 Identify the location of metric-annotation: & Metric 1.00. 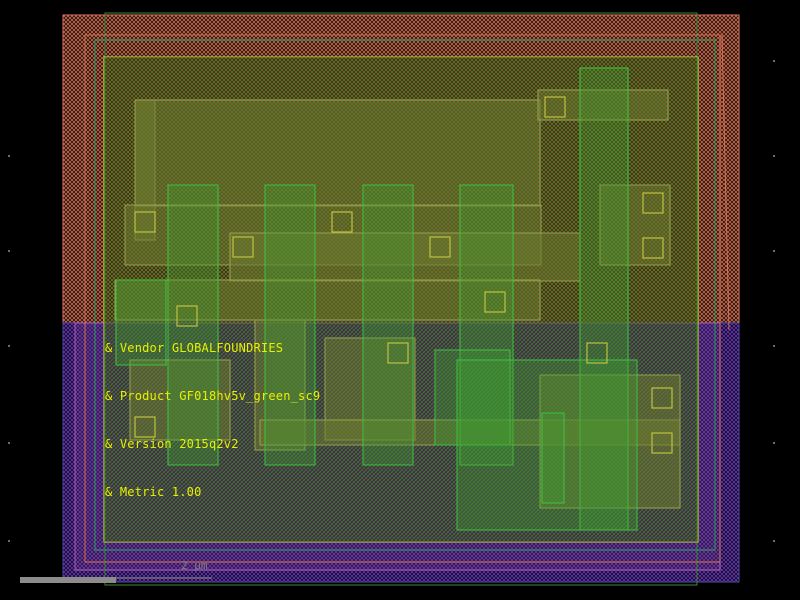
(153, 492).